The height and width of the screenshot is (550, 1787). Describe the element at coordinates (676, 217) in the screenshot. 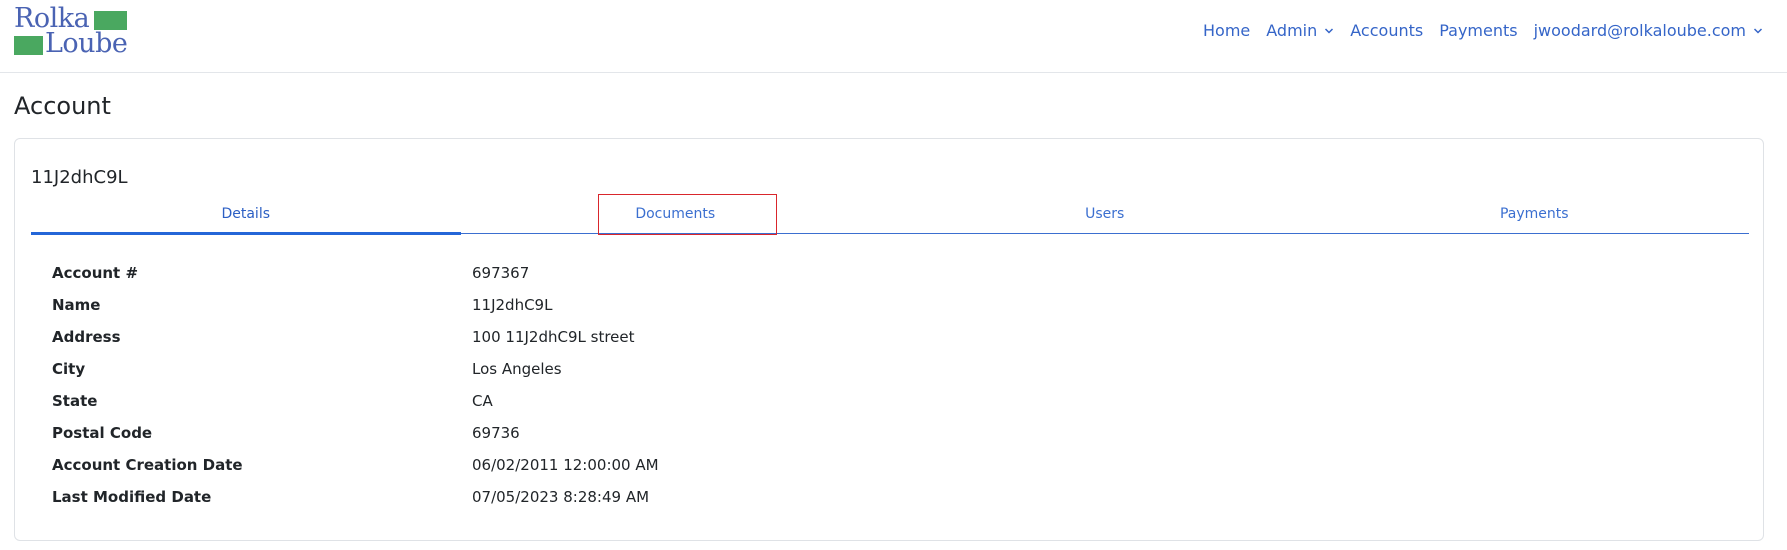

I see `tab-documents: Documents` at that location.